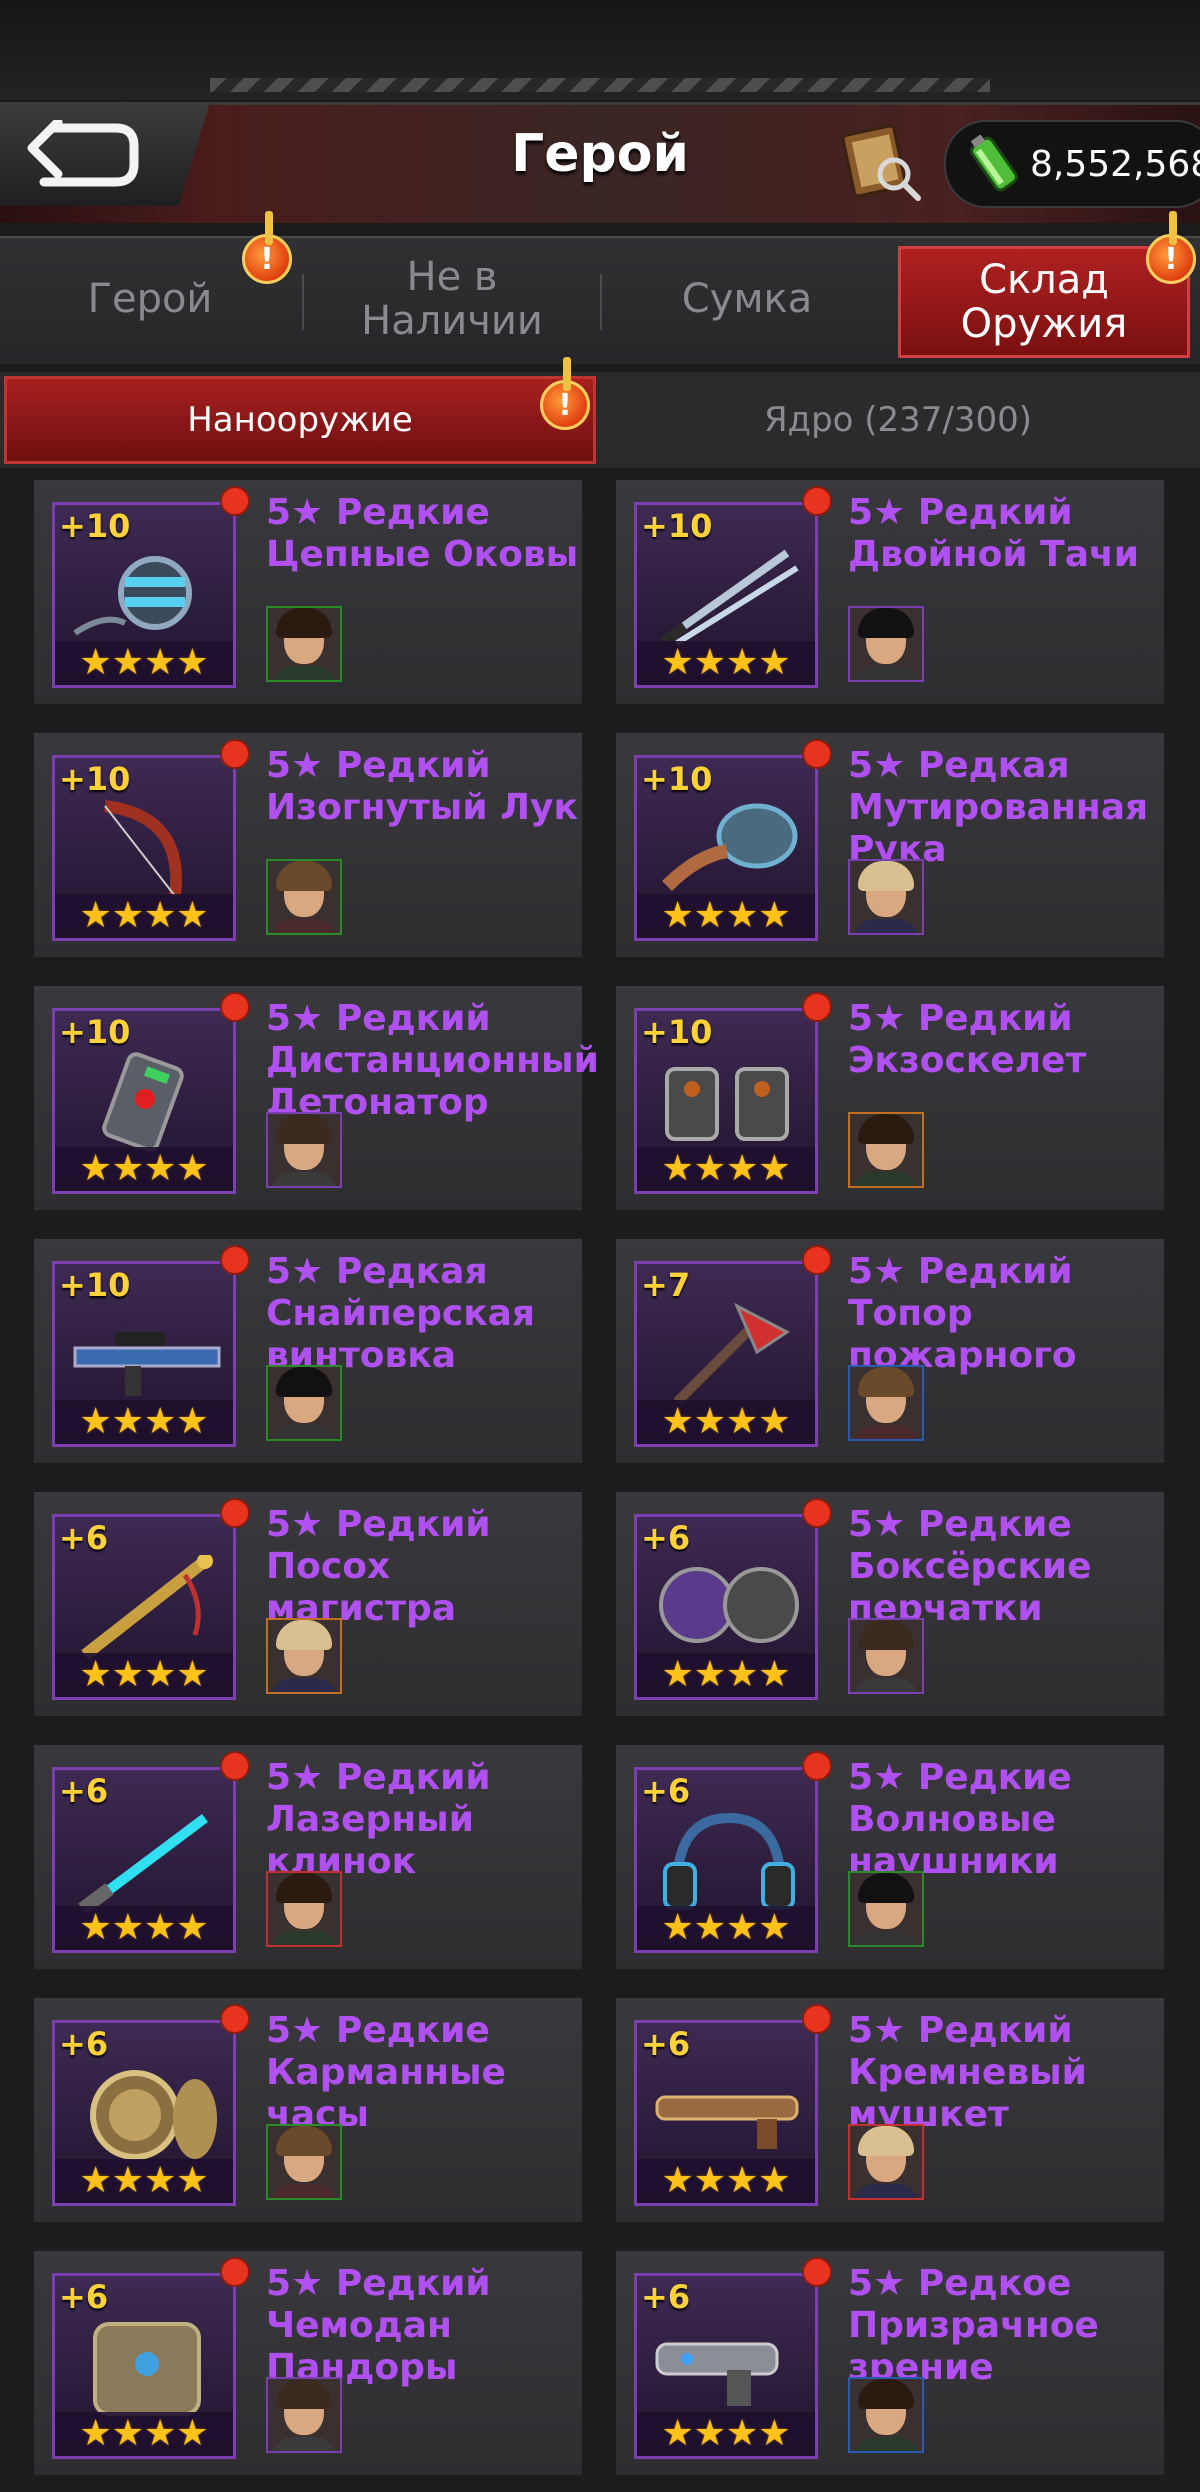 This screenshot has width=1200, height=2492. What do you see at coordinates (1044, 302) in the screenshot?
I see `tab-weapon-storage-label: Склад Оружия` at bounding box center [1044, 302].